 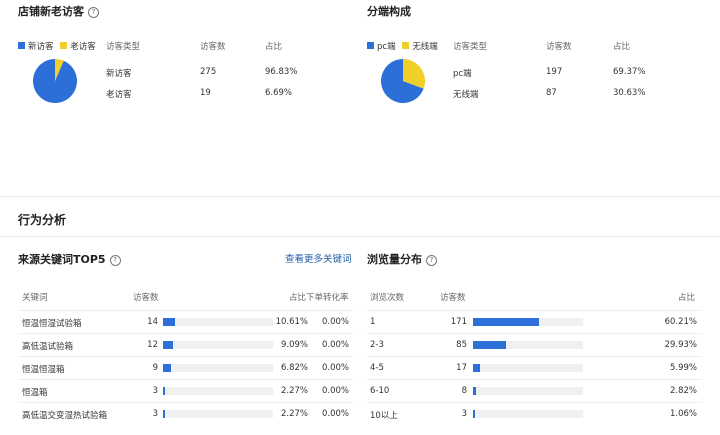 I want to click on keywords-panel-title: 来源关键词TOP5?, so click(x=69, y=259).